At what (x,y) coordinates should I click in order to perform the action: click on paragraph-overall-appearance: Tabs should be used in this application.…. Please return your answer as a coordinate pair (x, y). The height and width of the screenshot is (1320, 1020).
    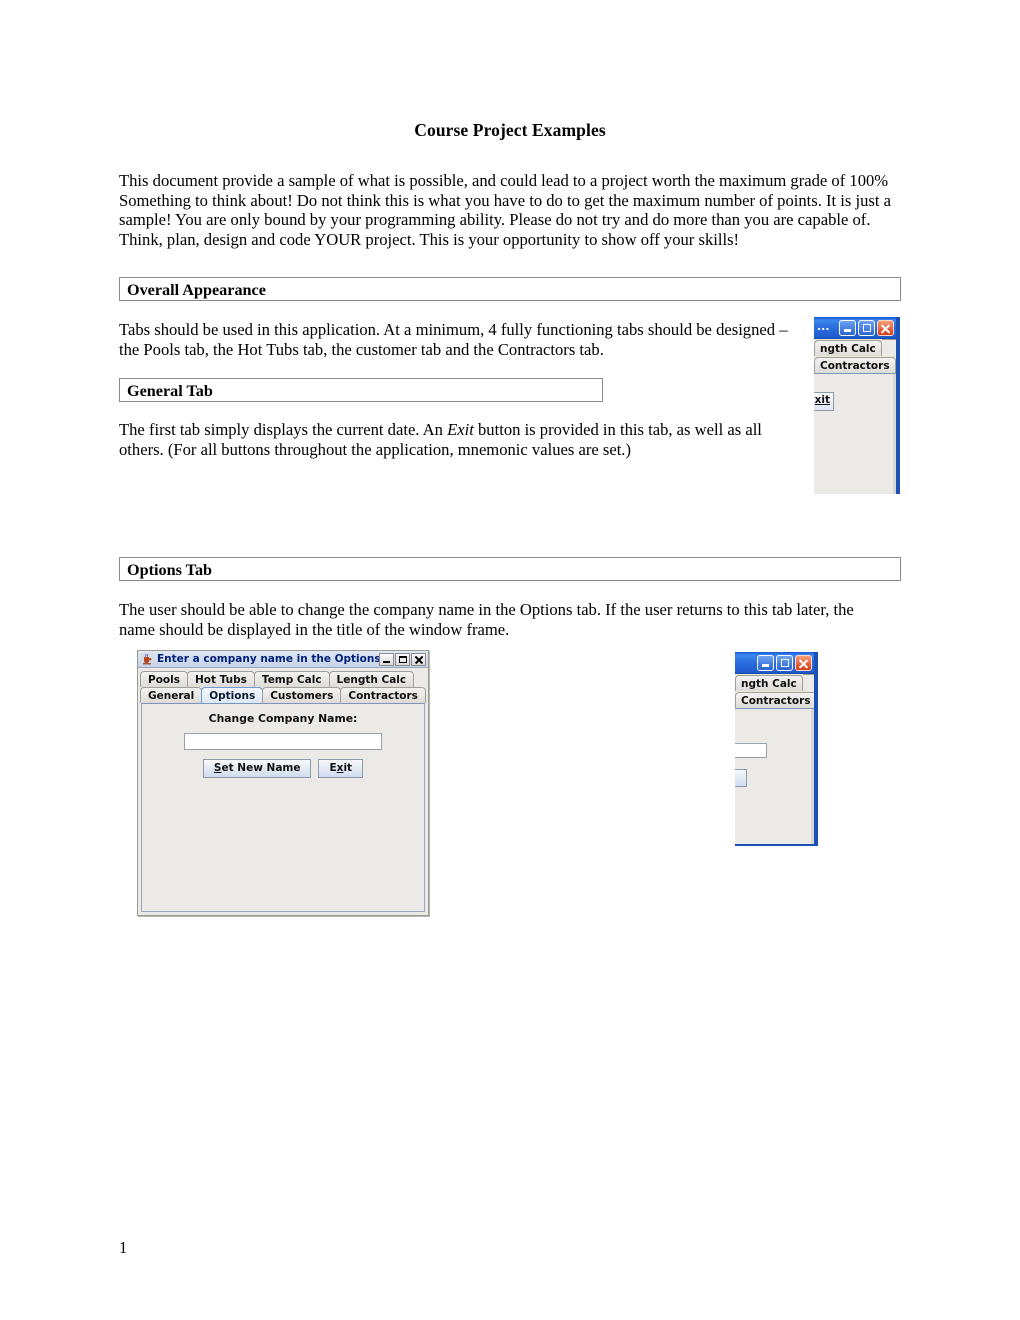
    Looking at the image, I should click on (453, 339).